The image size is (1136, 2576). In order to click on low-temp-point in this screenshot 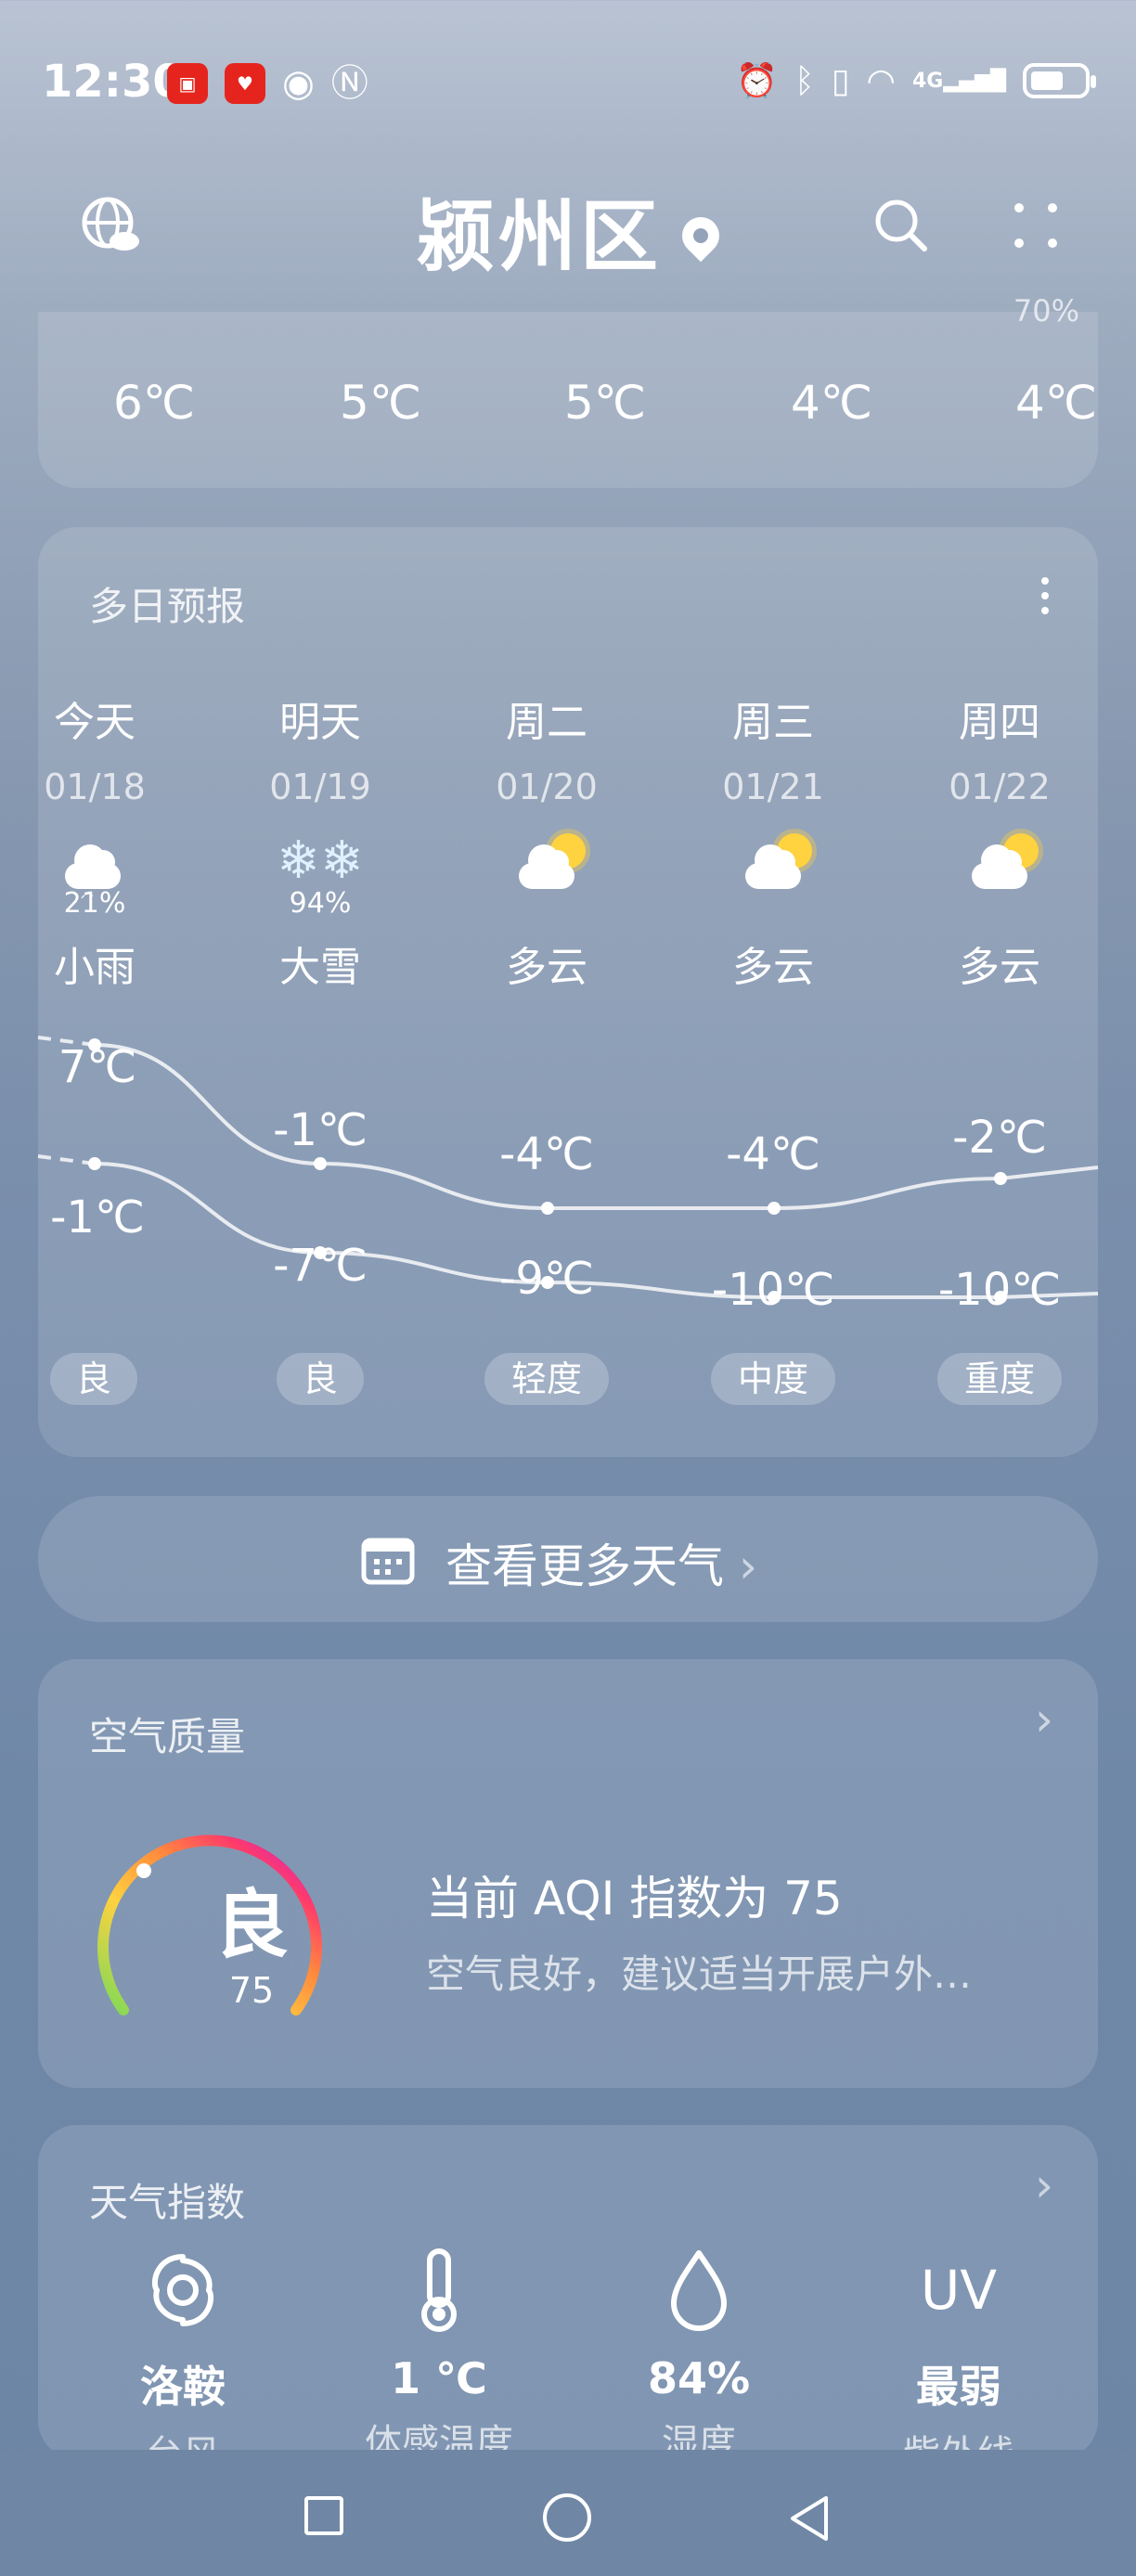, I will do `click(94, 1163)`.